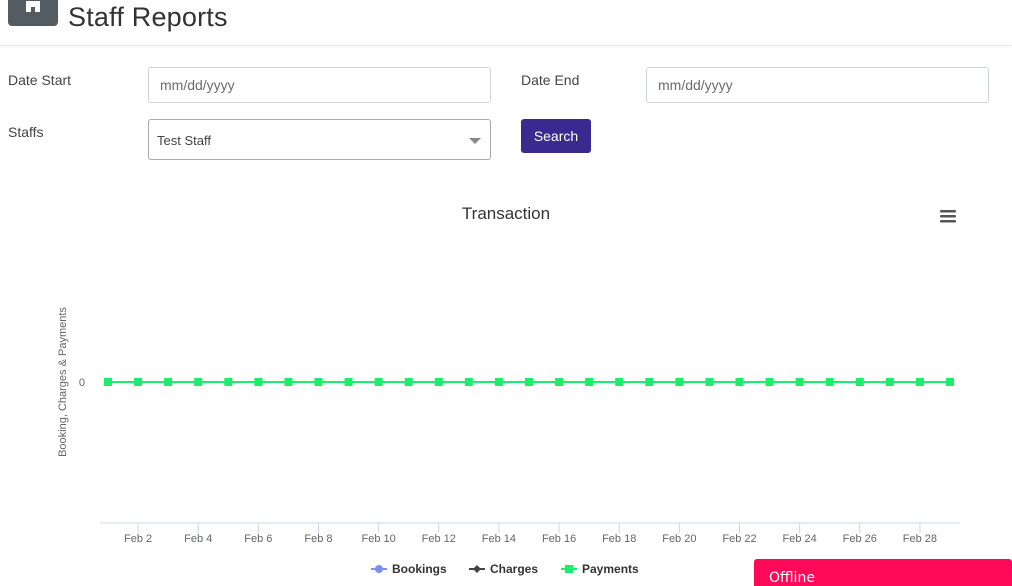 Image resolution: width=1012 pixels, height=586 pixels. What do you see at coordinates (514, 569) in the screenshot?
I see `legend-label: Charges` at bounding box center [514, 569].